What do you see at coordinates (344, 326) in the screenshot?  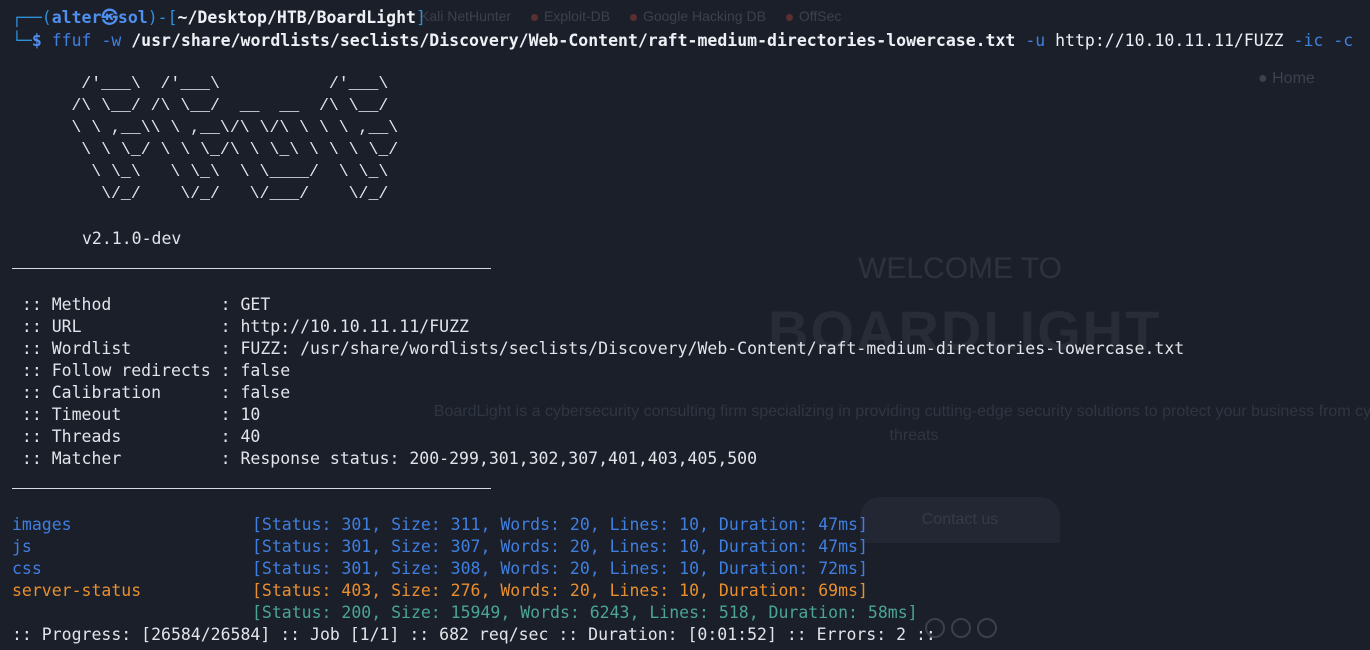 I see `config-value: : http://10.10.11.11/FUZZ` at bounding box center [344, 326].